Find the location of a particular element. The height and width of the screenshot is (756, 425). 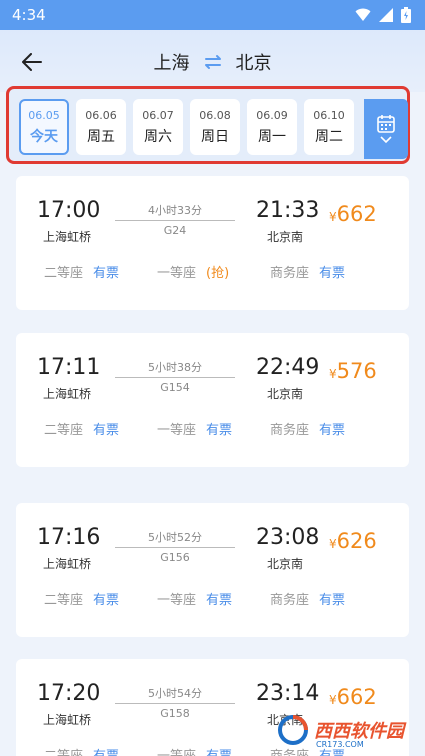

date-chip-weekday: 周五 is located at coordinates (101, 136).